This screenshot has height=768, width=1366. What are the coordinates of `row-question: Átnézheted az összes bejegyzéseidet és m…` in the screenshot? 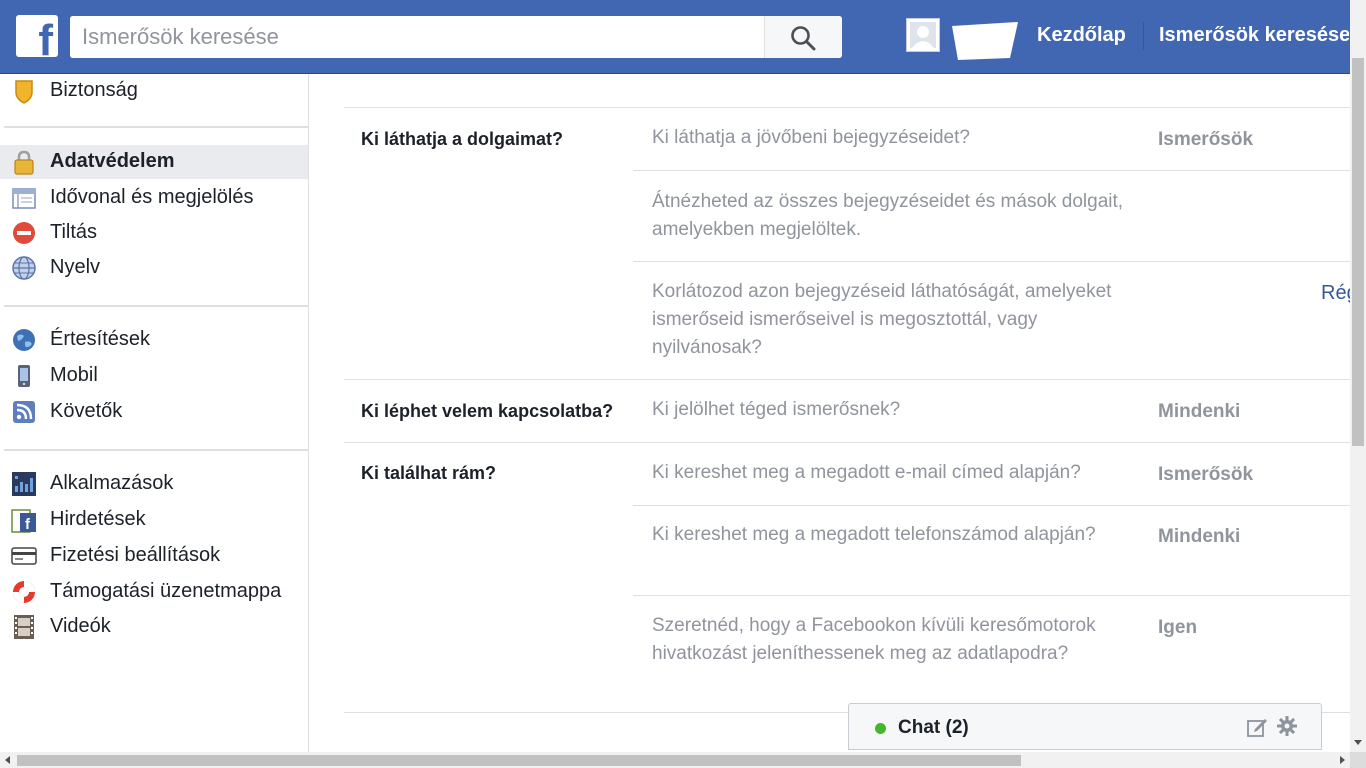 It's located at (888, 215).